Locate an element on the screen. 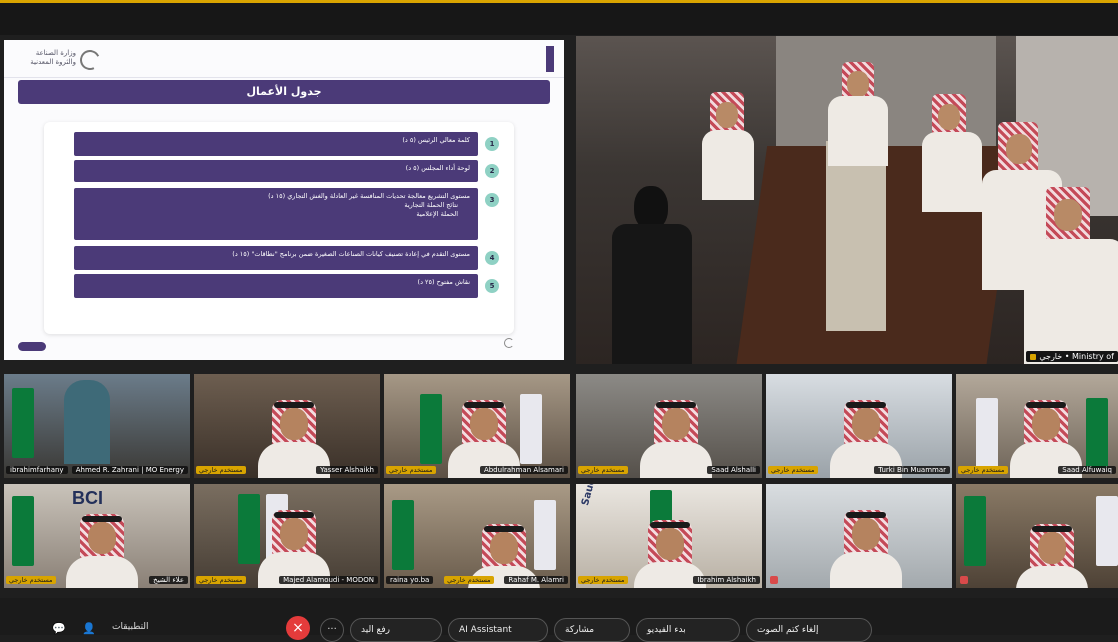  raise-hand-button: رفع اليد is located at coordinates (396, 630).